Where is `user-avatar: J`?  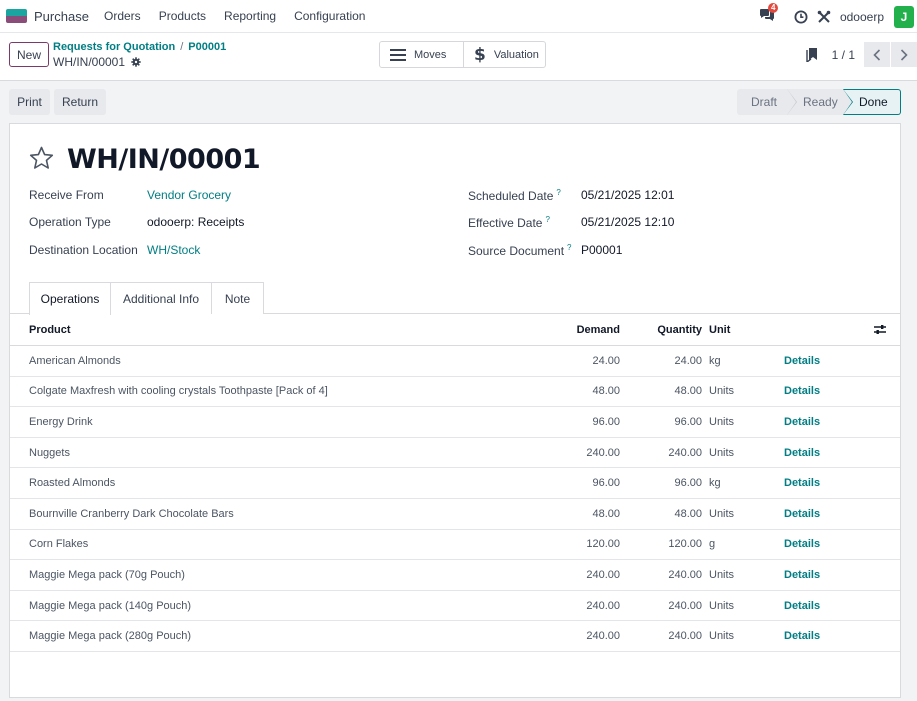 user-avatar: J is located at coordinates (904, 16).